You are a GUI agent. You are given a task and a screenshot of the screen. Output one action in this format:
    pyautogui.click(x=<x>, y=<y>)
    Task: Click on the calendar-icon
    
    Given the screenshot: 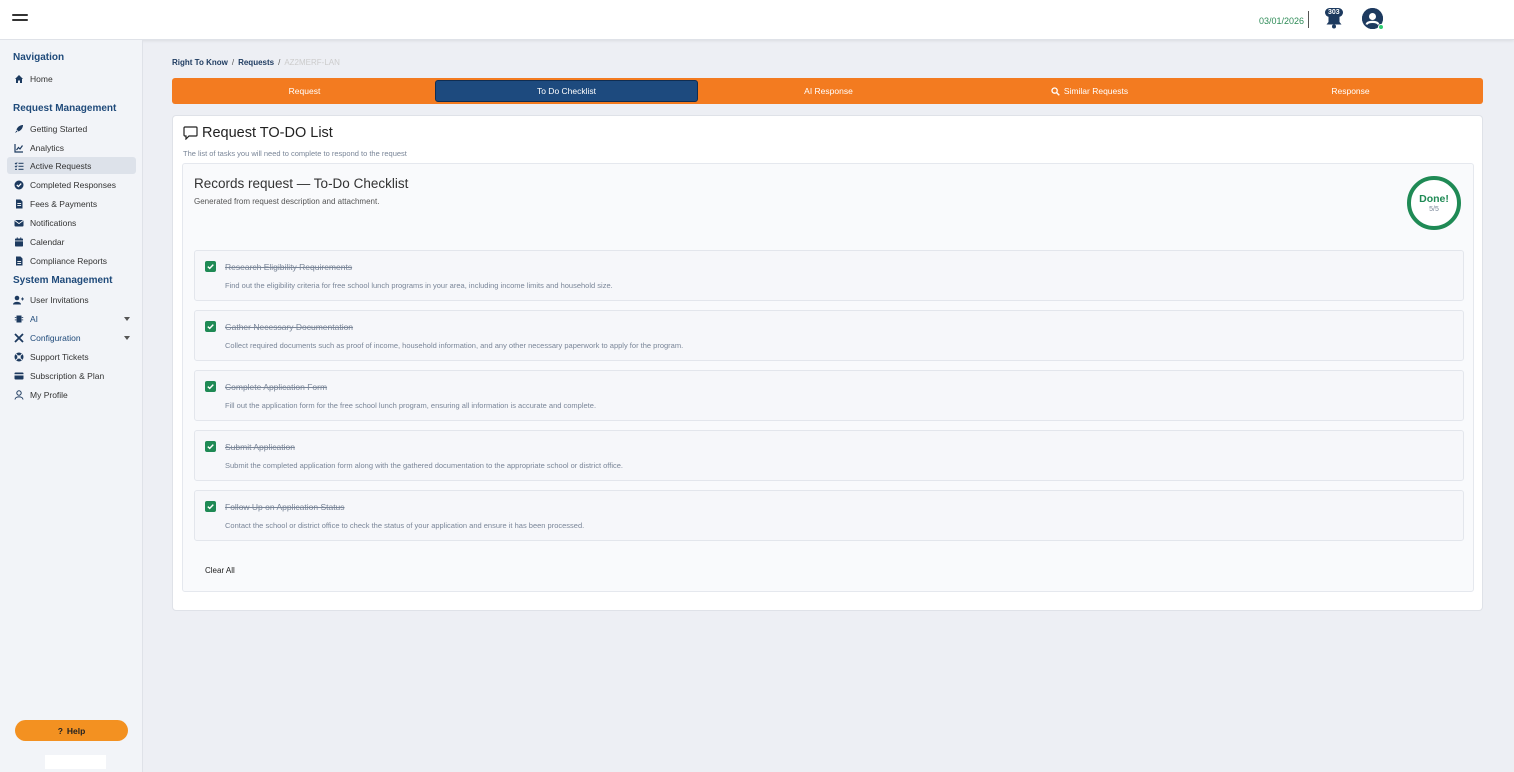 What is the action you would take?
    pyautogui.click(x=18, y=241)
    